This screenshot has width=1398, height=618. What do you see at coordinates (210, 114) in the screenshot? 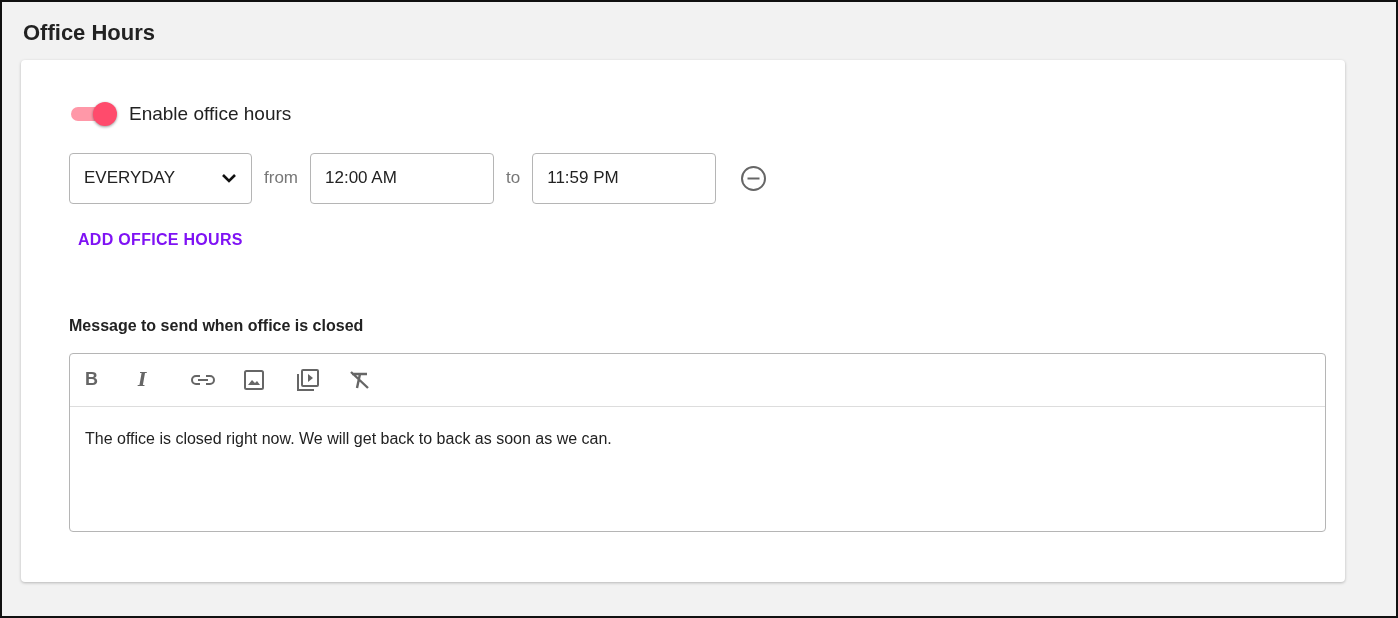
I see `toggle-label: Enable office hours` at bounding box center [210, 114].